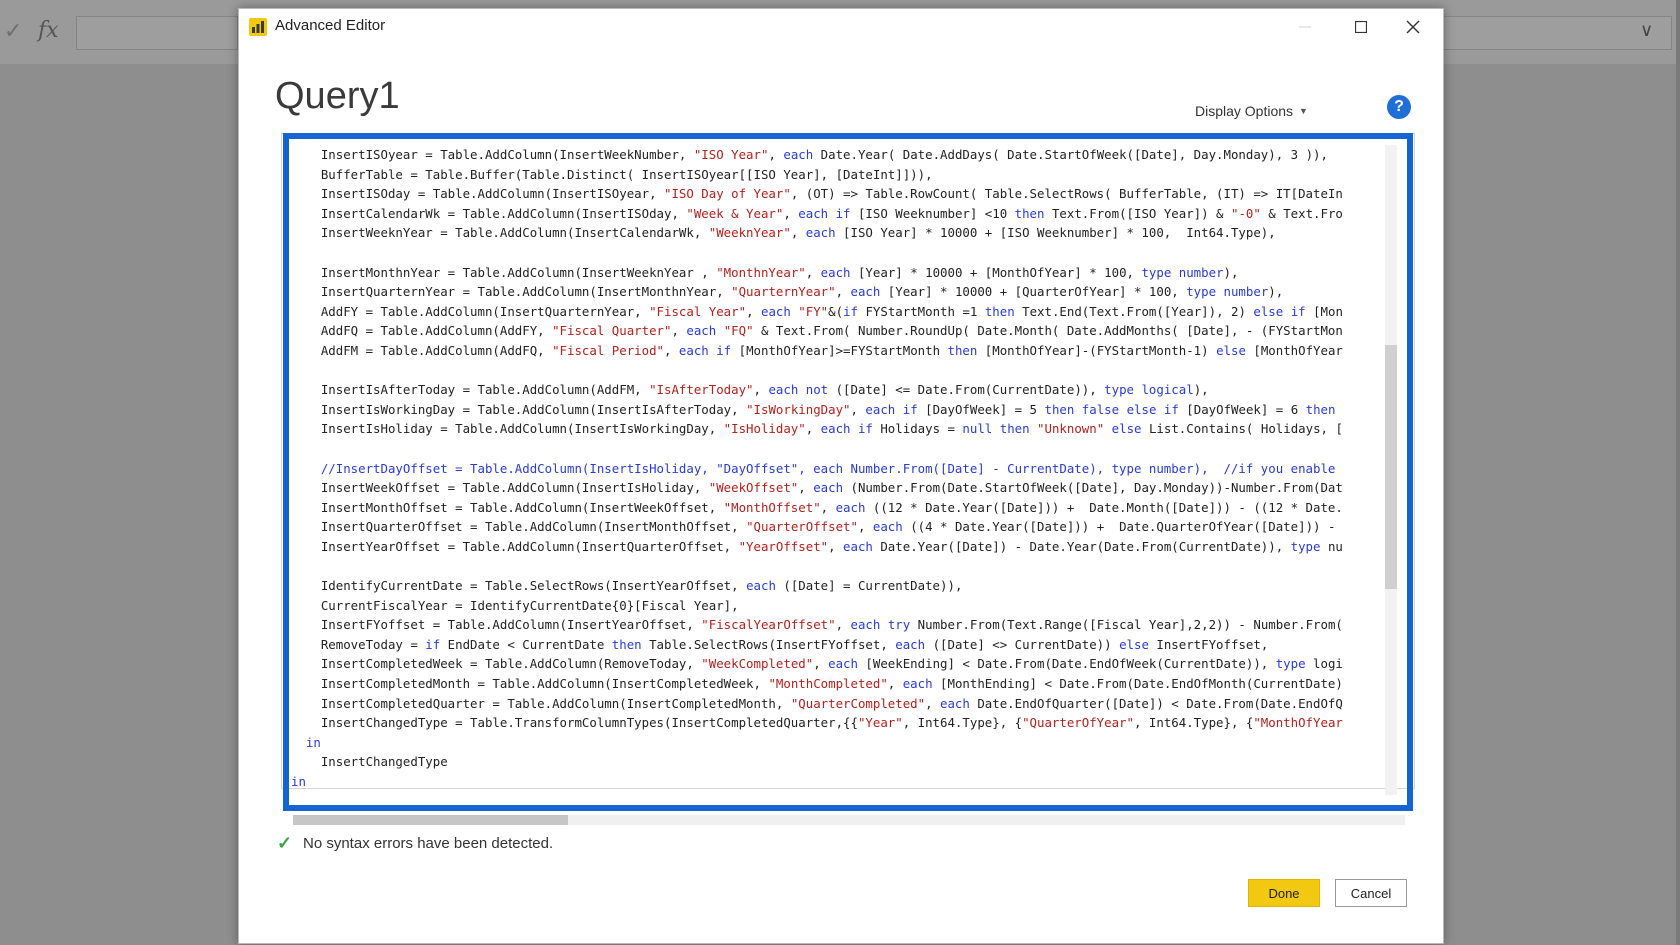 The width and height of the screenshot is (1680, 945). What do you see at coordinates (1391, 467) in the screenshot?
I see `vertical-scrollbar-thumb` at bounding box center [1391, 467].